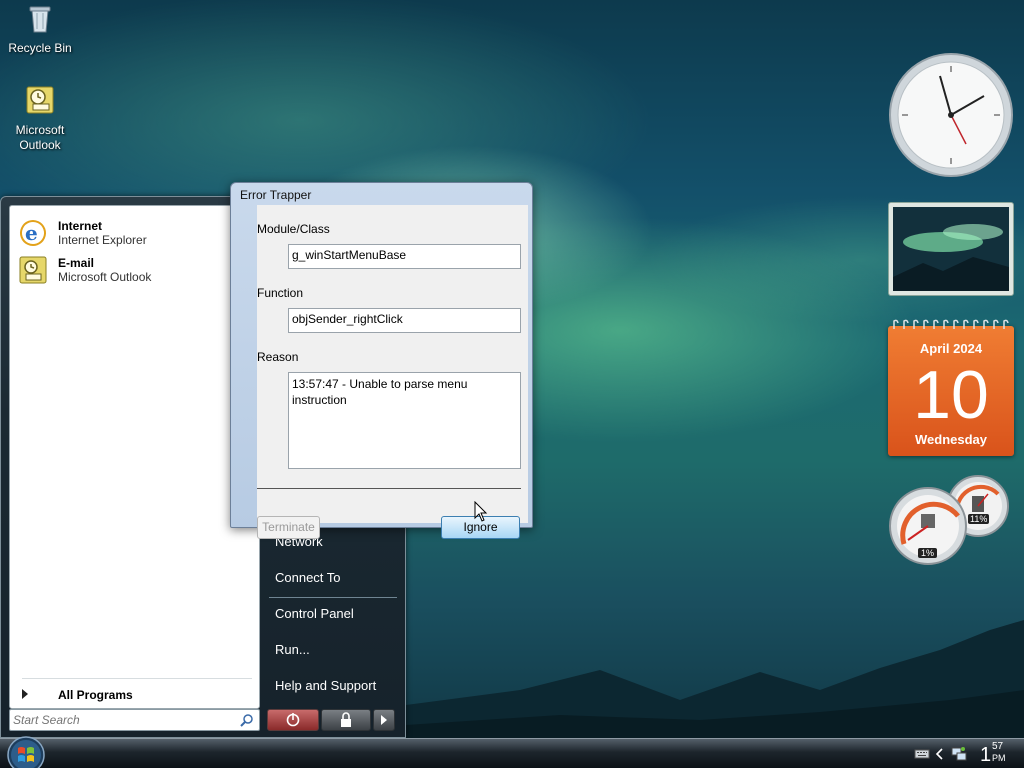 The image size is (1024, 768). I want to click on terminate-button: Terminate, so click(288, 527).